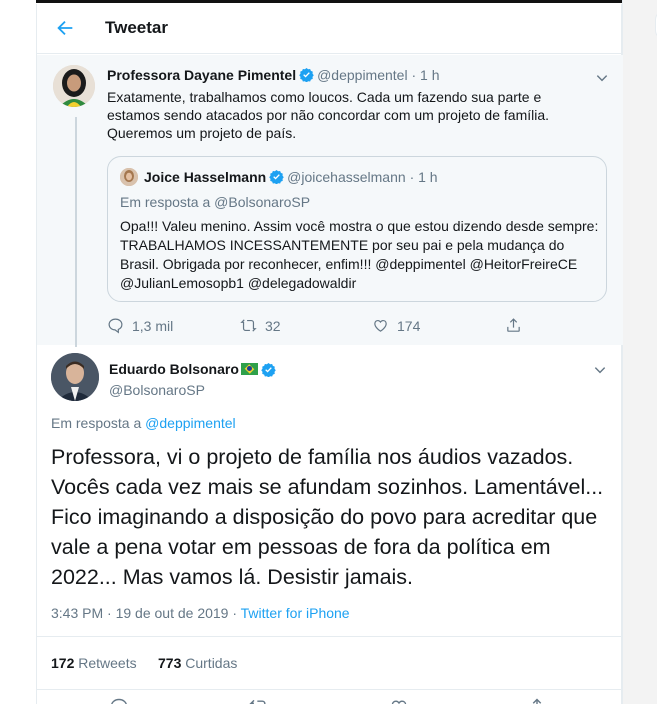  Describe the element at coordinates (157, 390) in the screenshot. I see `author-handle: @BolsonaroSP` at that location.